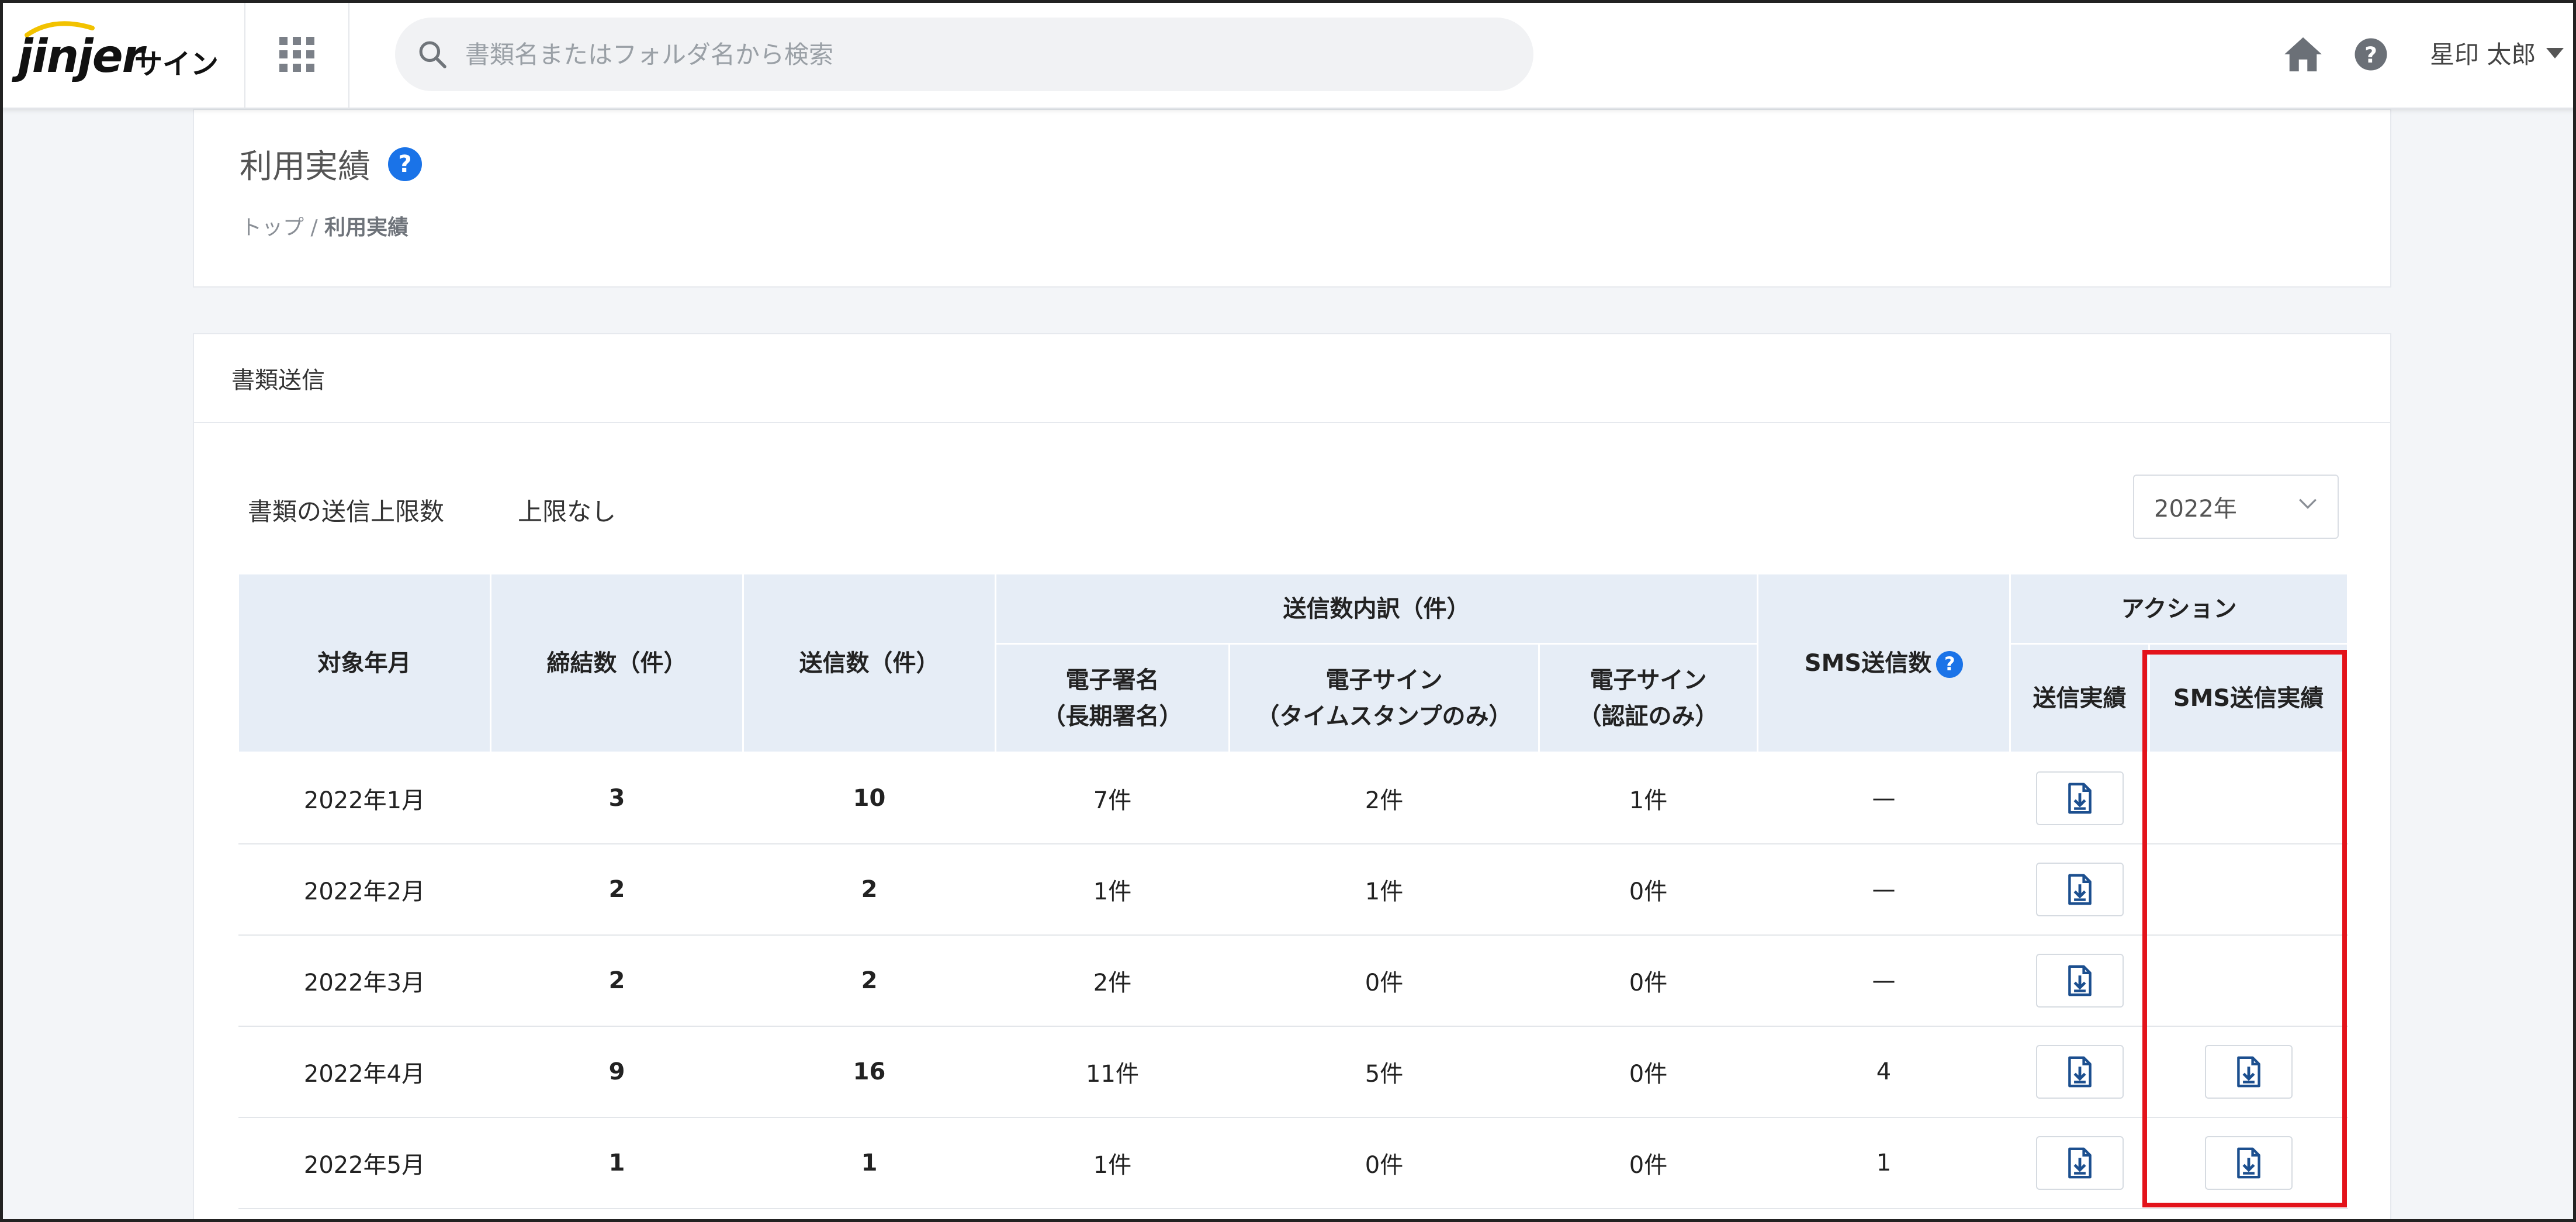 The width and height of the screenshot is (2576, 1222). I want to click on user-menu: 星印 太郎, so click(2497, 53).